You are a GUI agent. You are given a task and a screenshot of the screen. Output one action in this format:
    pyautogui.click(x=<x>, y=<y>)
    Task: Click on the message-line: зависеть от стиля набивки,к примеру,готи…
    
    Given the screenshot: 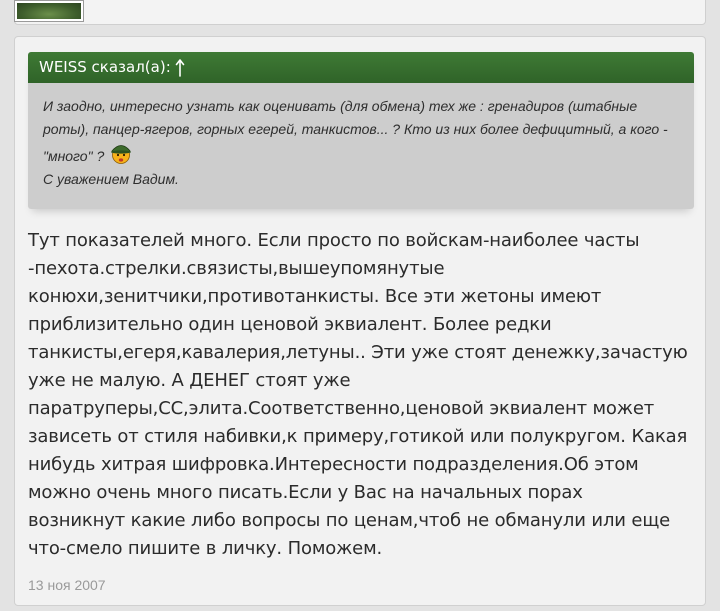 What is the action you would take?
    pyautogui.click(x=358, y=436)
    